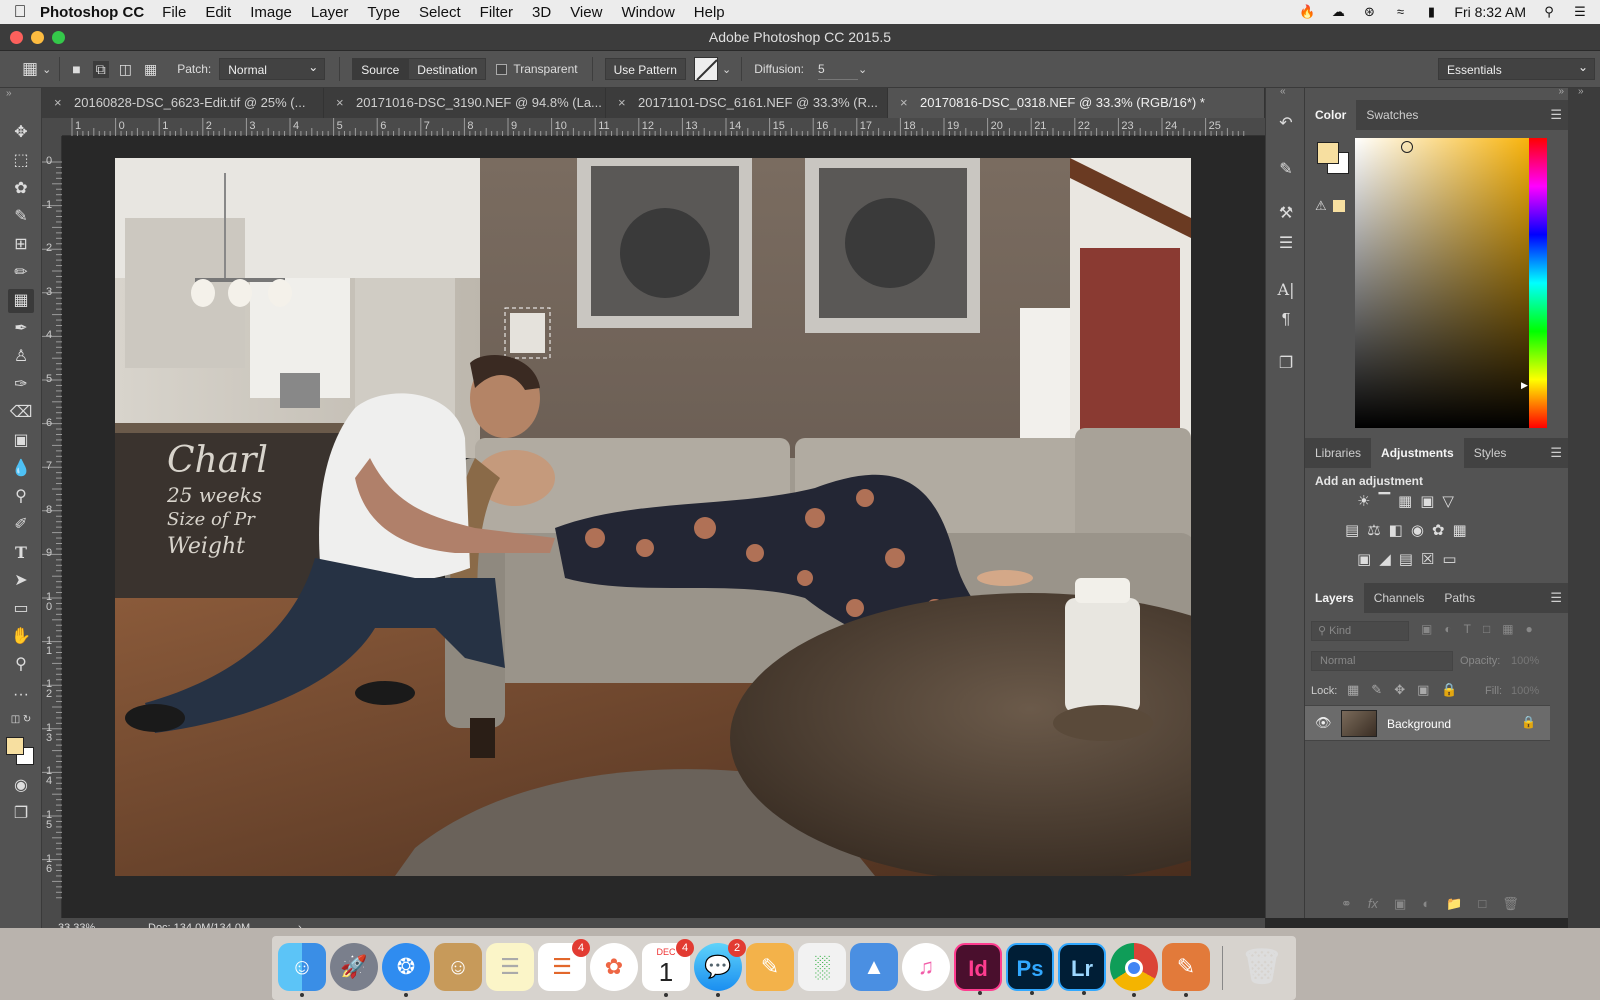 Image resolution: width=1600 pixels, height=1000 pixels. What do you see at coordinates (21, 720) in the screenshot?
I see `default-colors-icon: ◫ ↻` at bounding box center [21, 720].